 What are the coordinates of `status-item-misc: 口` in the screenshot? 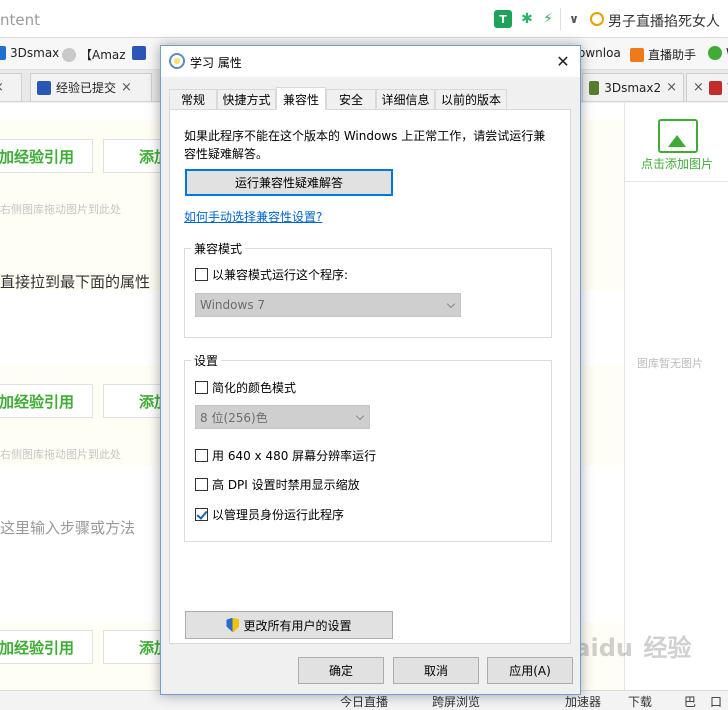 It's located at (716, 701).